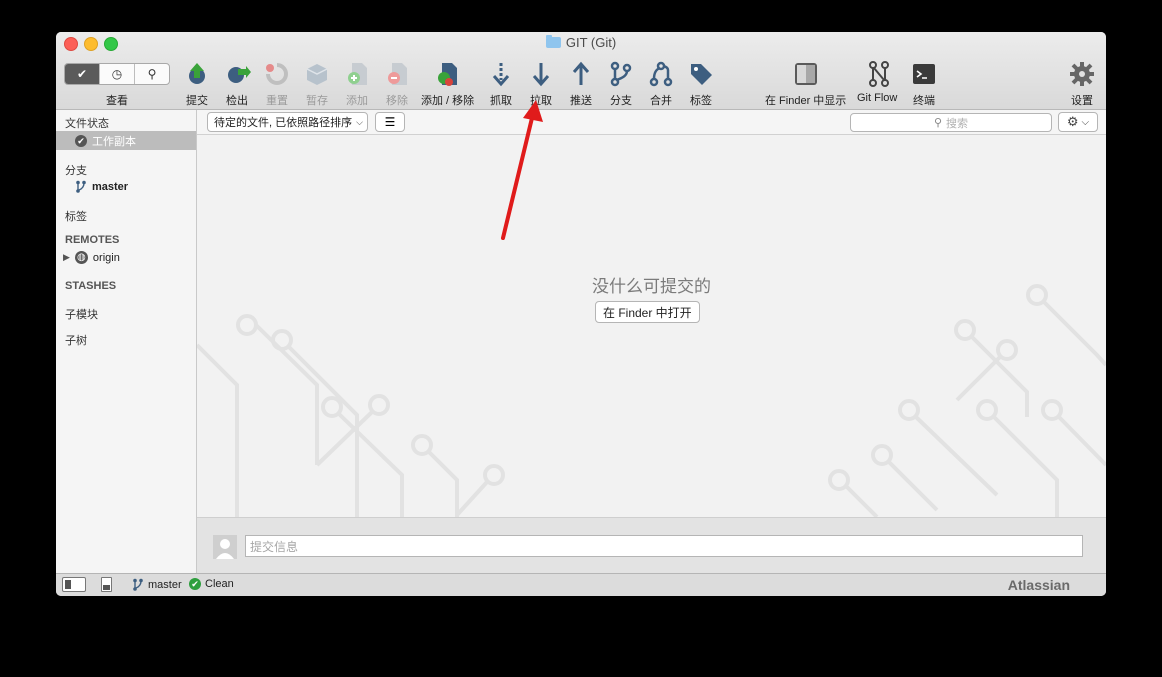  I want to click on folder-icon, so click(553, 41).